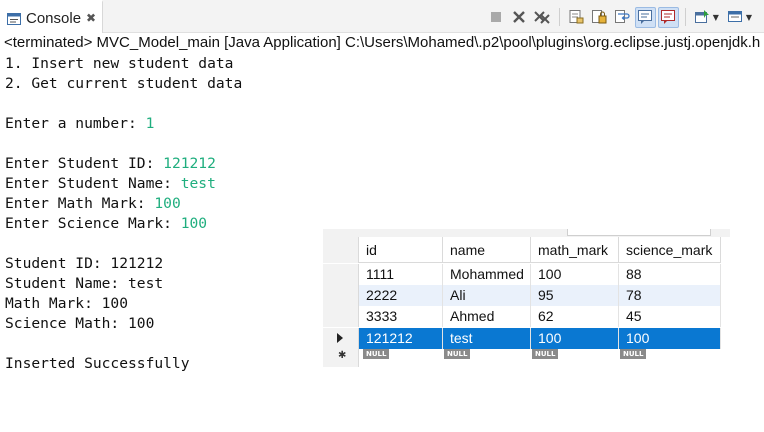 This screenshot has height=432, width=764. What do you see at coordinates (575, 316) in the screenshot?
I see `cell-math-mark: 62` at bounding box center [575, 316].